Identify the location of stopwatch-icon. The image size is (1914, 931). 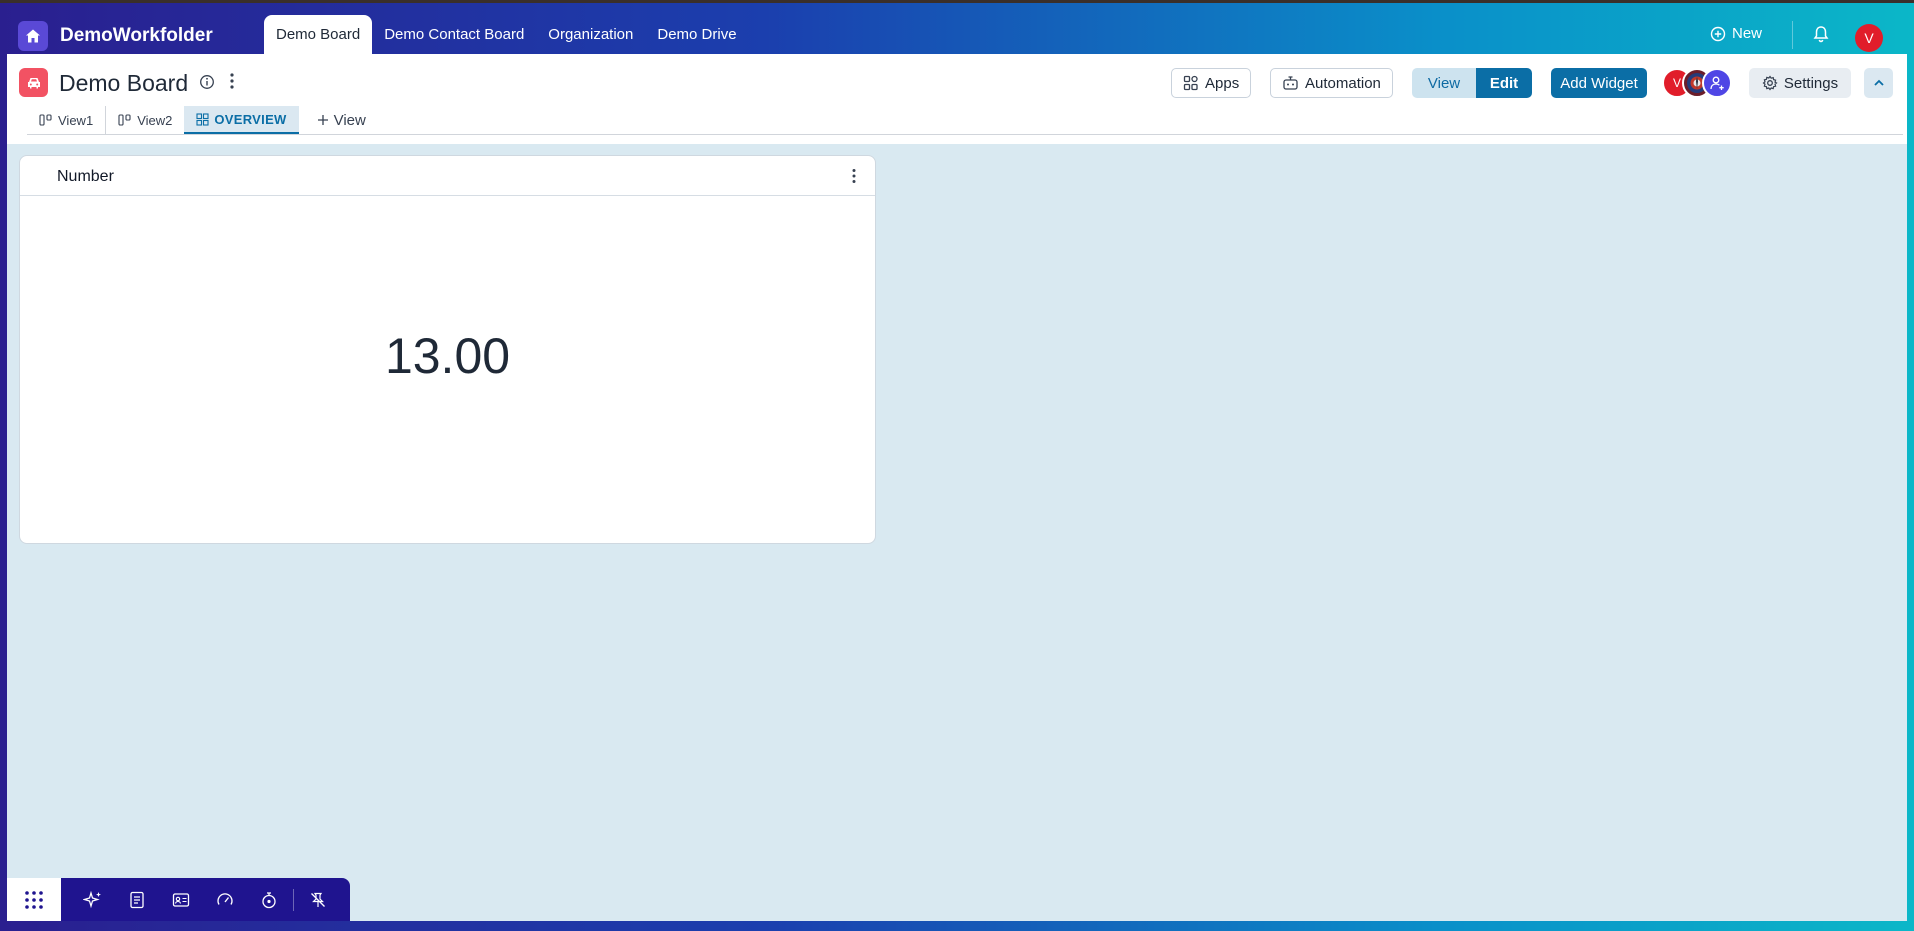
(269, 899).